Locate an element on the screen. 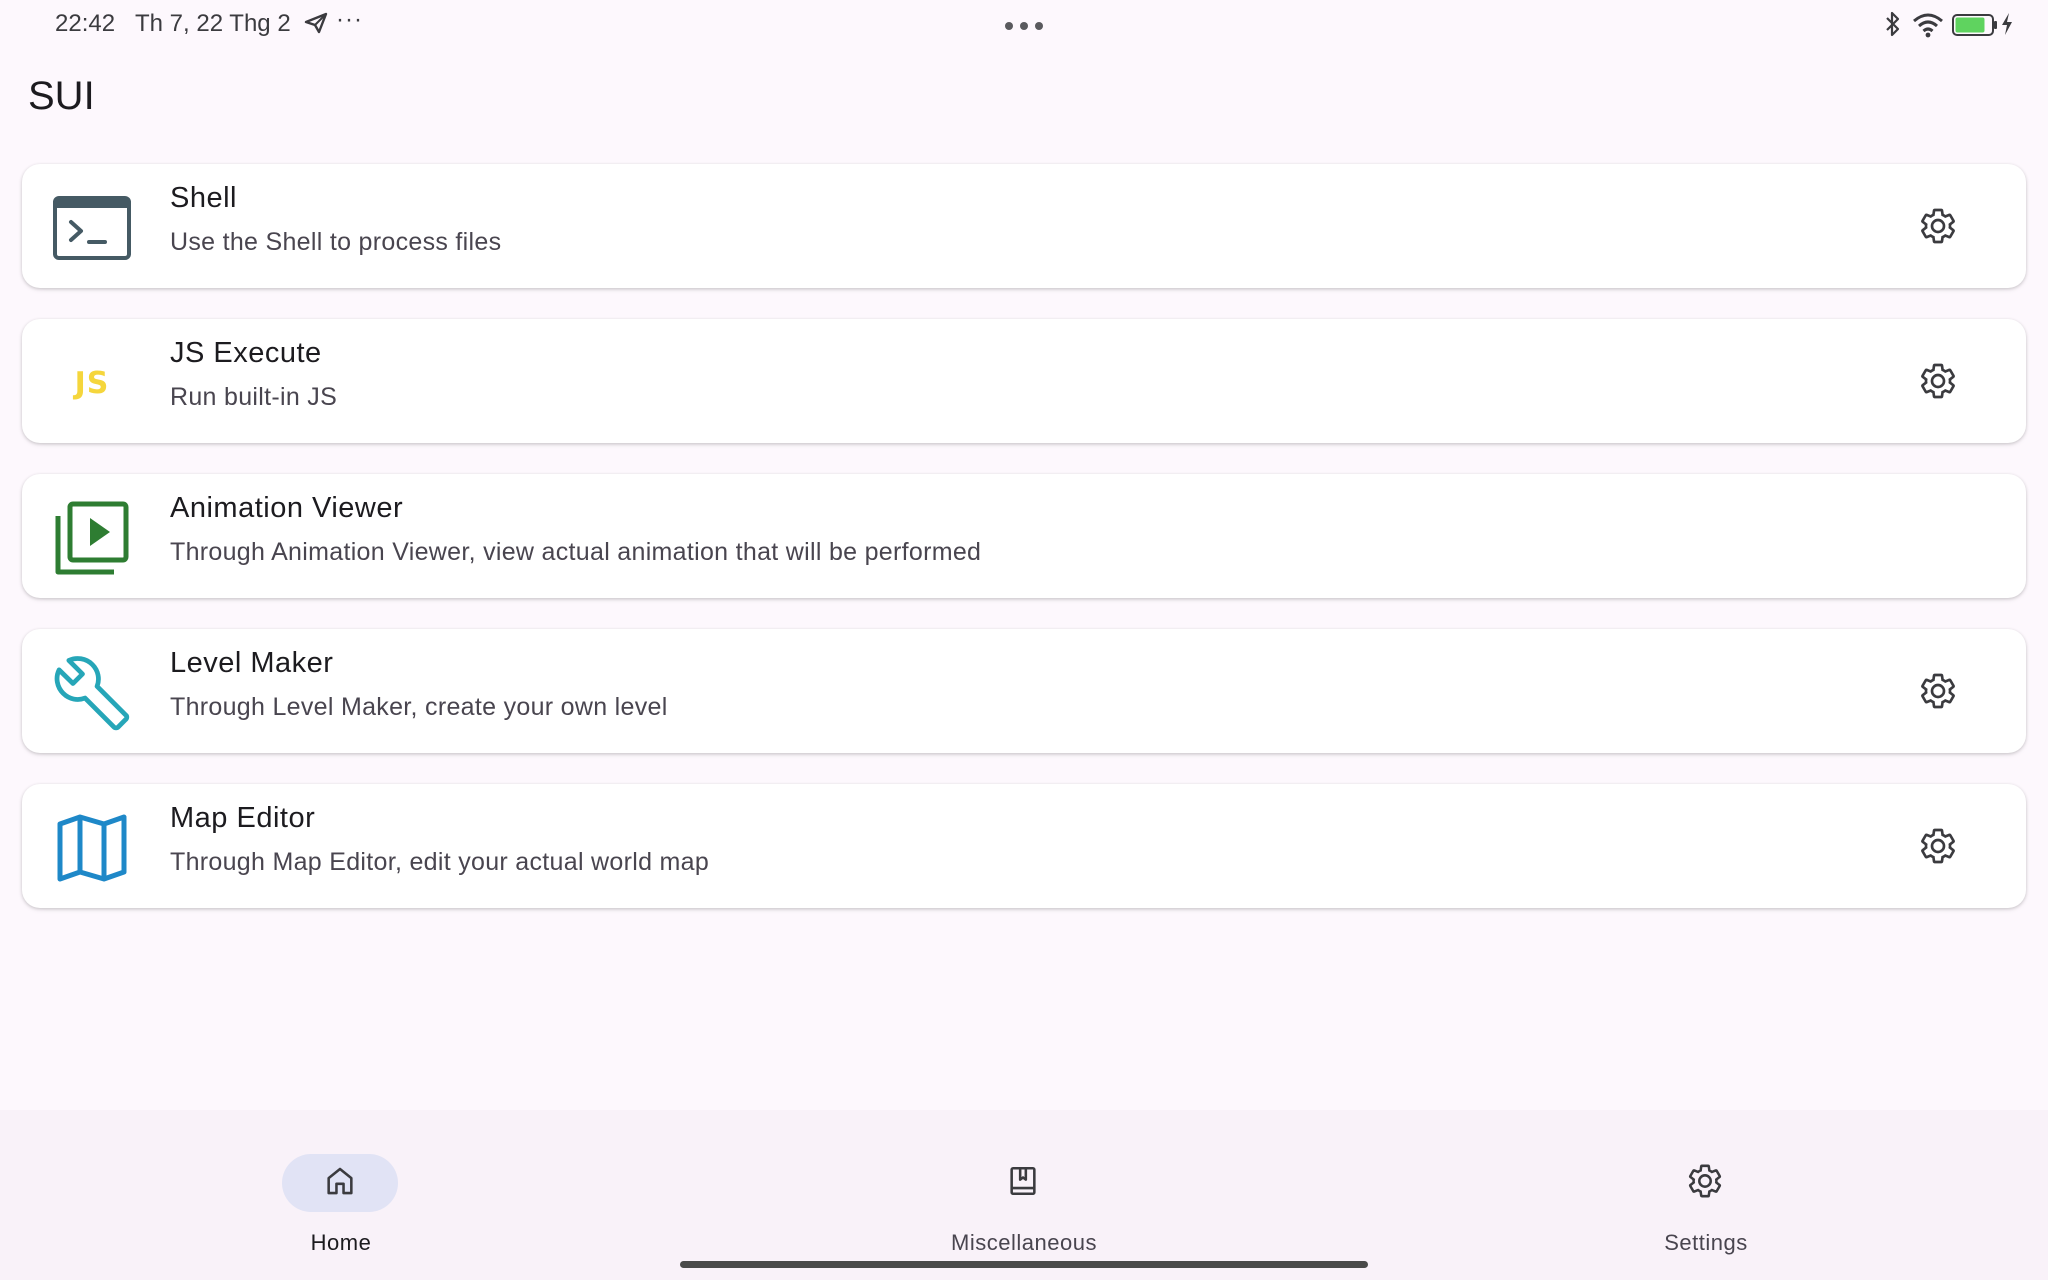  bookmark-book-icon is located at coordinates (1023, 1183).